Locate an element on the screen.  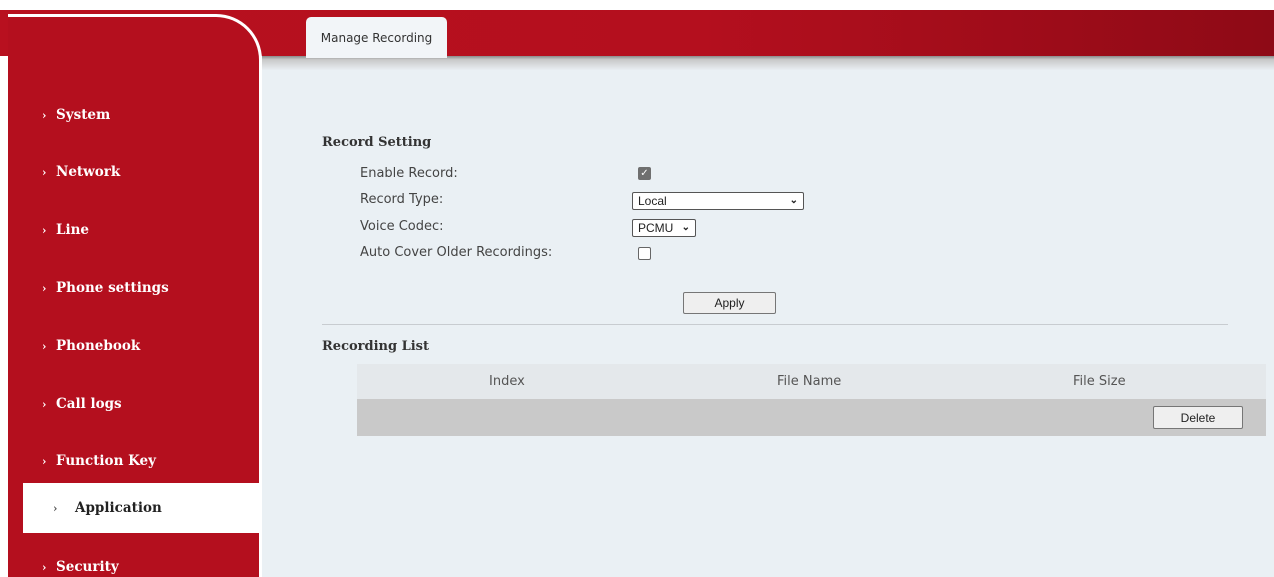
voice-codec-value: PCMU is located at coordinates (656, 228).